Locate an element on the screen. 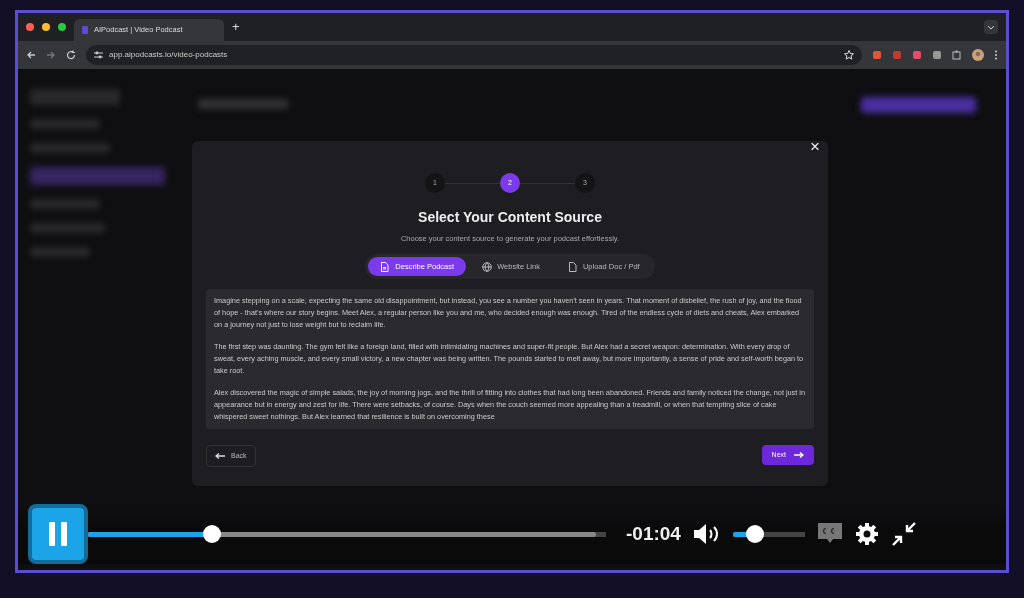 This screenshot has width=1024, height=598. modal-title: Select Your Content Source is located at coordinates (510, 217).